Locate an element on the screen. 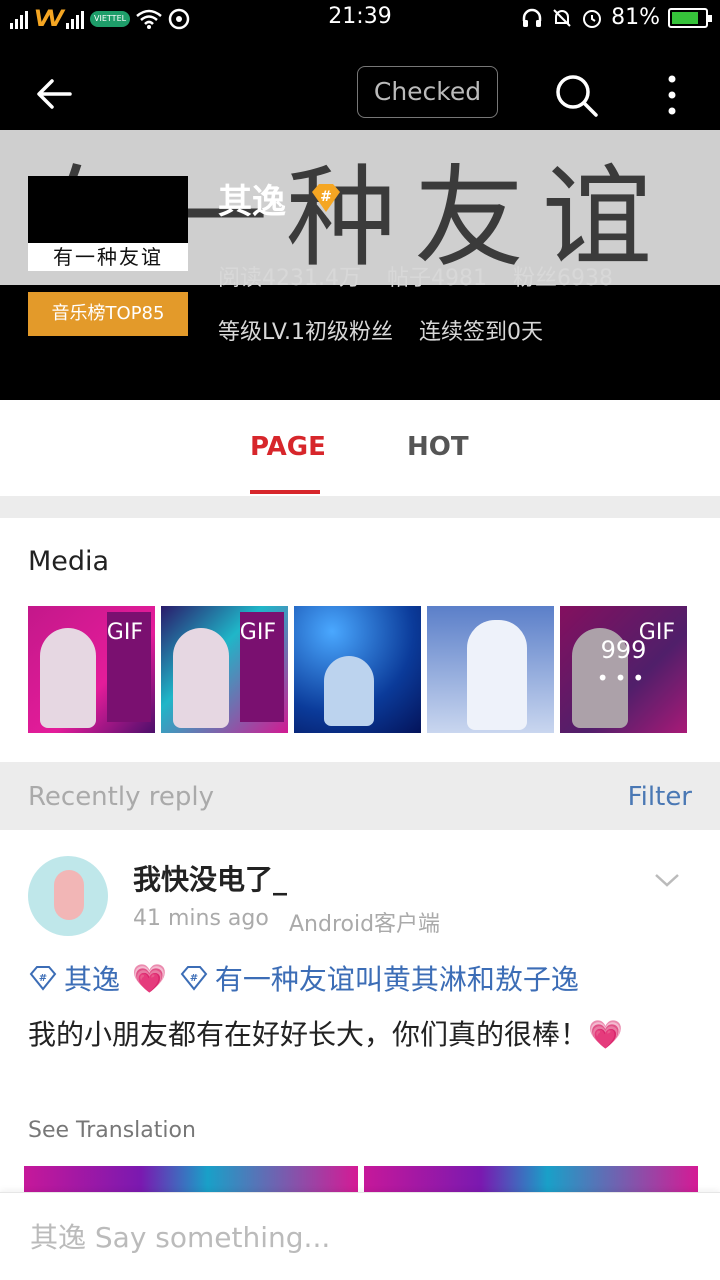 The height and width of the screenshot is (1280, 720). alarm-icon is located at coordinates (592, 18).